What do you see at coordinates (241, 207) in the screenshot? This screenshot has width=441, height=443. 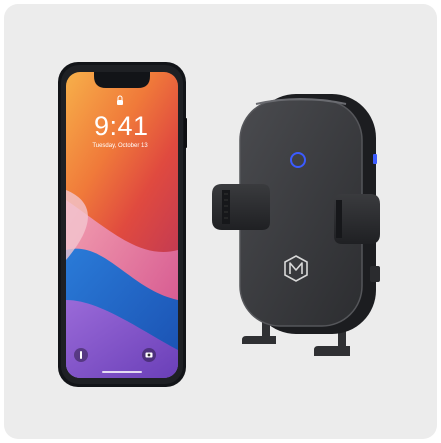 I see `holder-arm-left` at bounding box center [241, 207].